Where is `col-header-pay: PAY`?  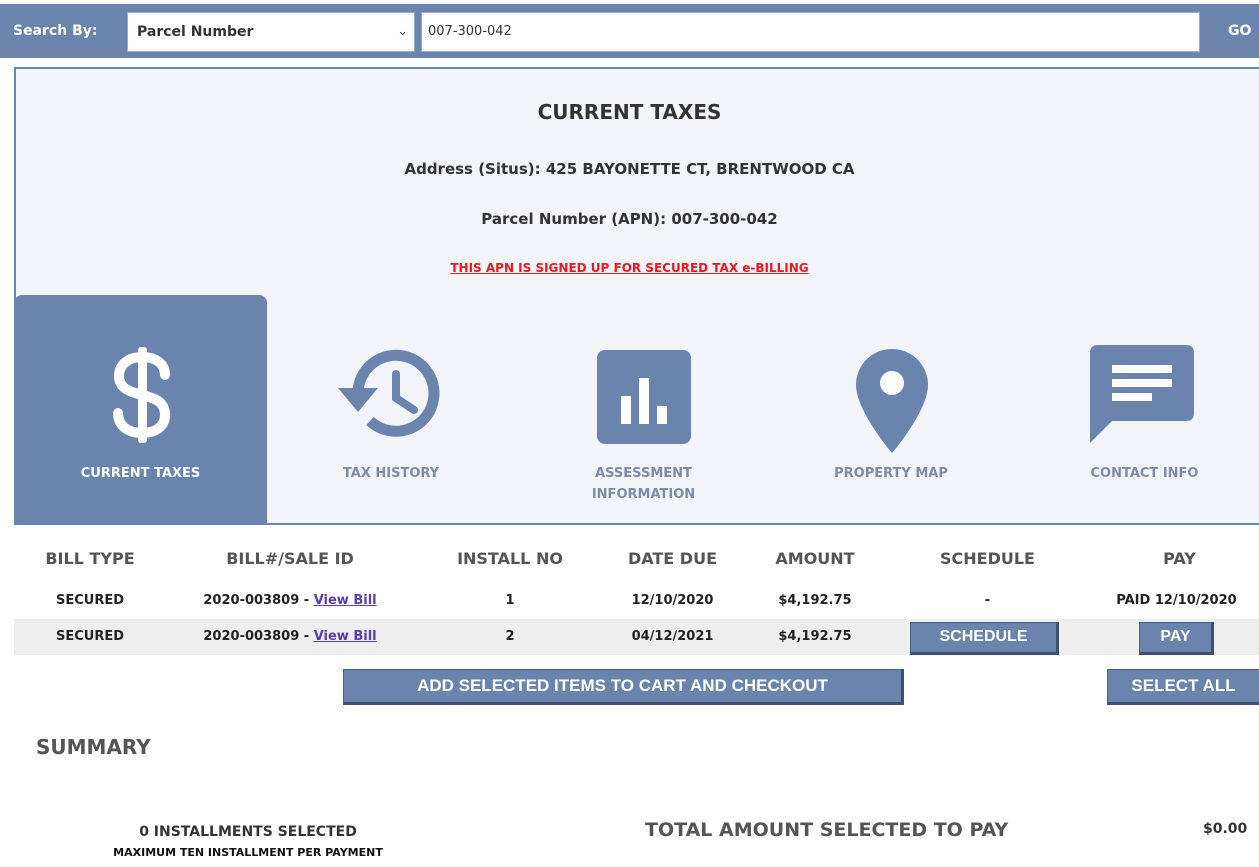
col-header-pay: PAY is located at coordinates (1179, 558).